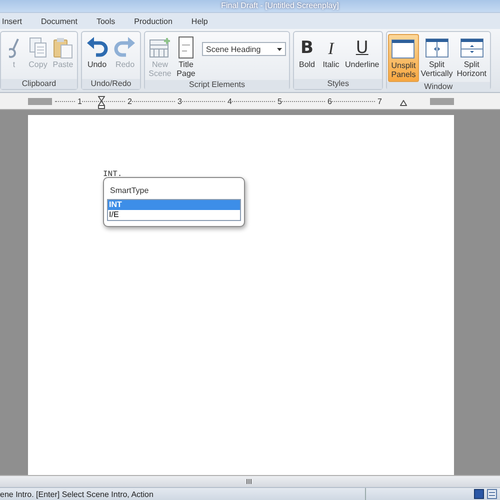  Describe the element at coordinates (472, 48) in the screenshot. I see `horizontal-split-icon` at that location.